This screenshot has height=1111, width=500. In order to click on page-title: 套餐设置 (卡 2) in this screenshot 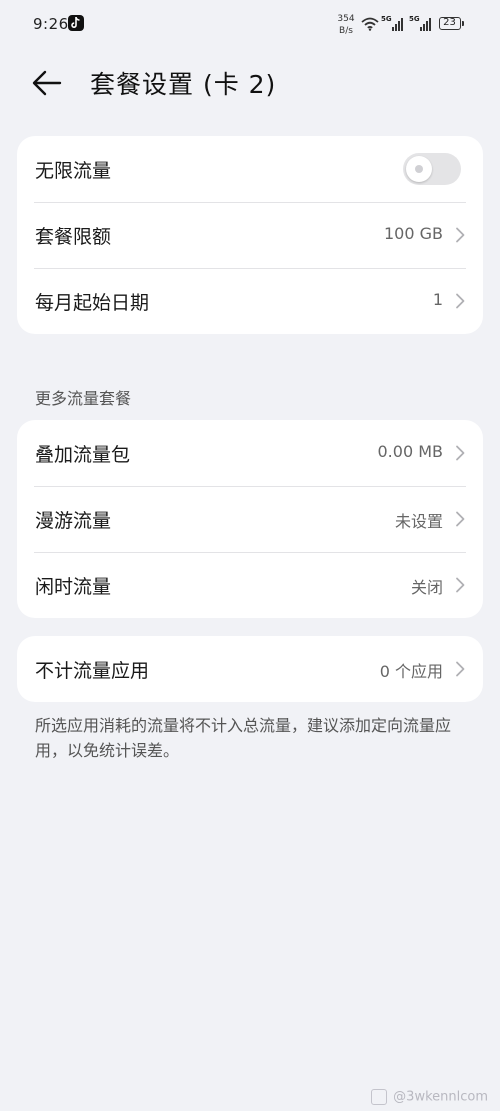, I will do `click(183, 84)`.